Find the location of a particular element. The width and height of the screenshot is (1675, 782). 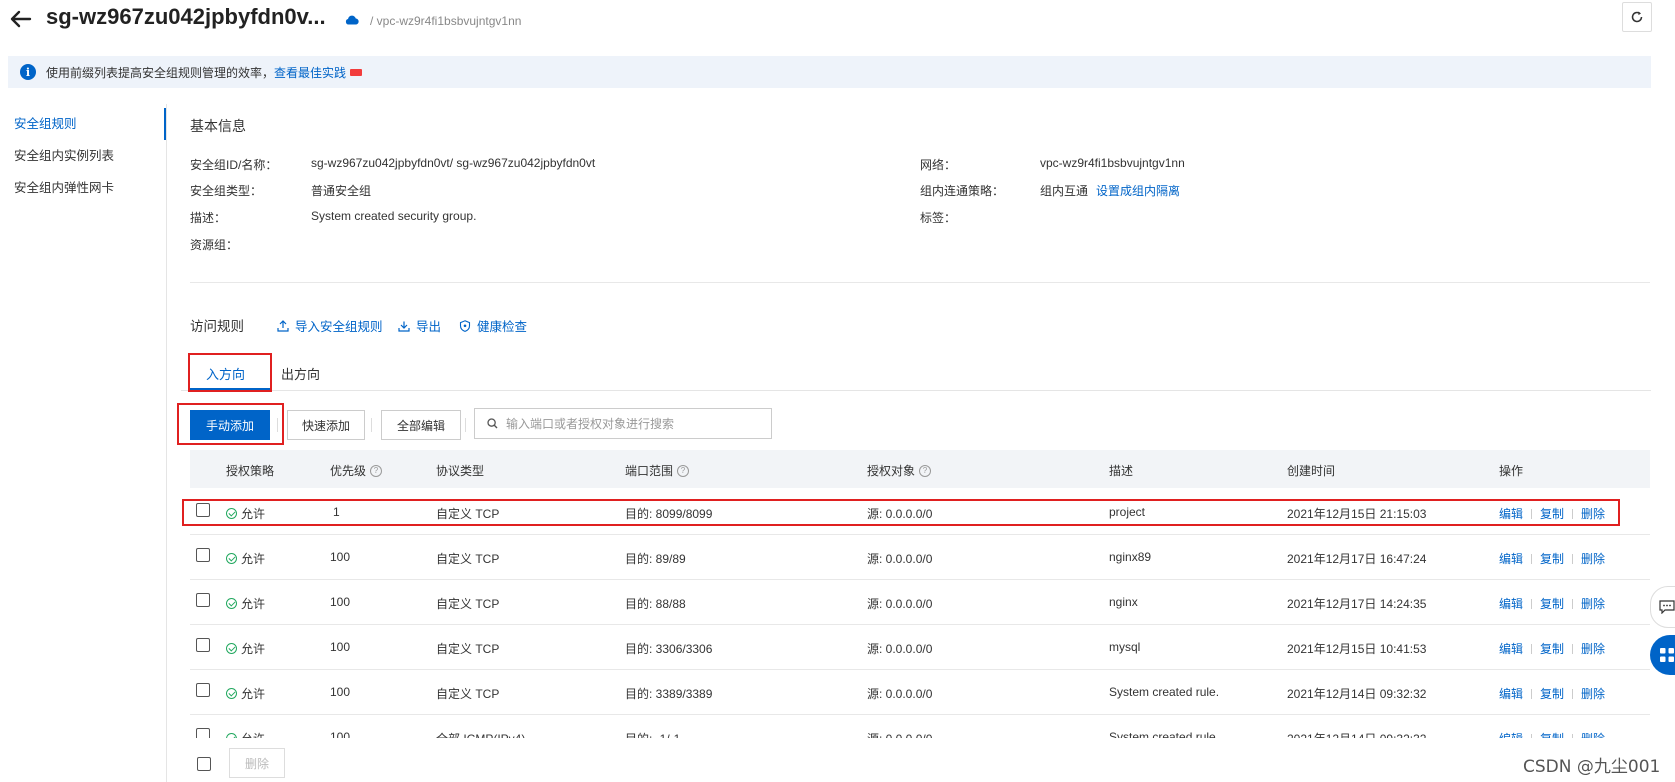

network-value: vpc-wz9r4fi1bsbvujntgv1nn is located at coordinates (1112, 163).